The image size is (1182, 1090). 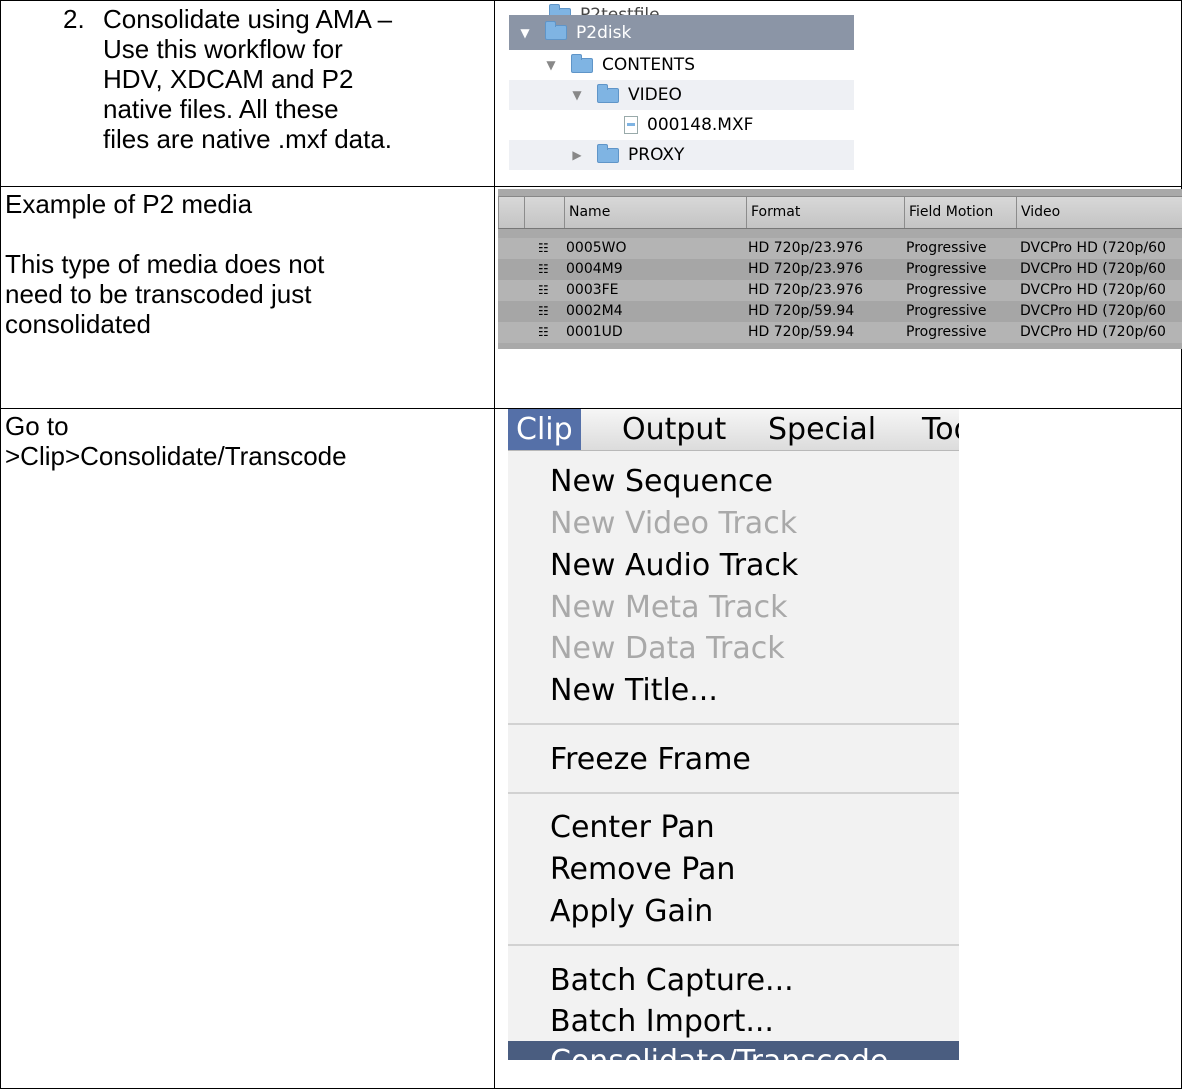 I want to click on instruction-text: Go to >Clip>Consolidate/Transcode, so click(x=247, y=440).